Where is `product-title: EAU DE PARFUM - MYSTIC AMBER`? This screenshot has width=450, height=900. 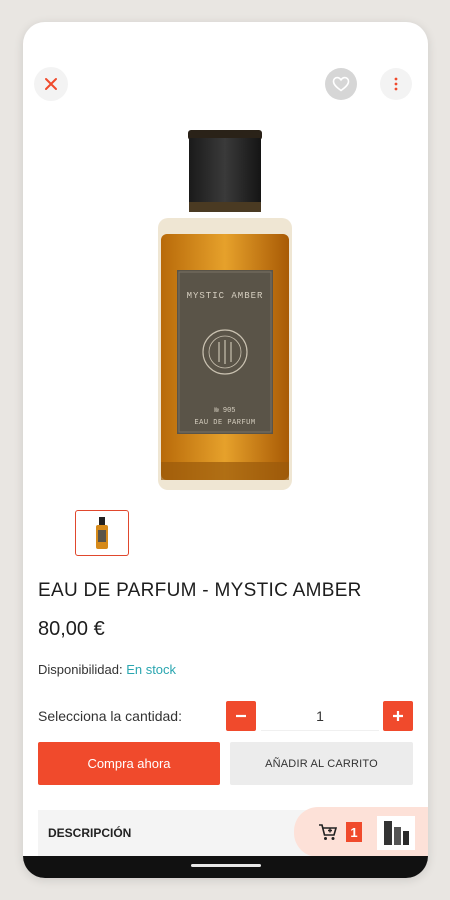
product-title: EAU DE PARFUM - MYSTIC AMBER is located at coordinates (200, 590).